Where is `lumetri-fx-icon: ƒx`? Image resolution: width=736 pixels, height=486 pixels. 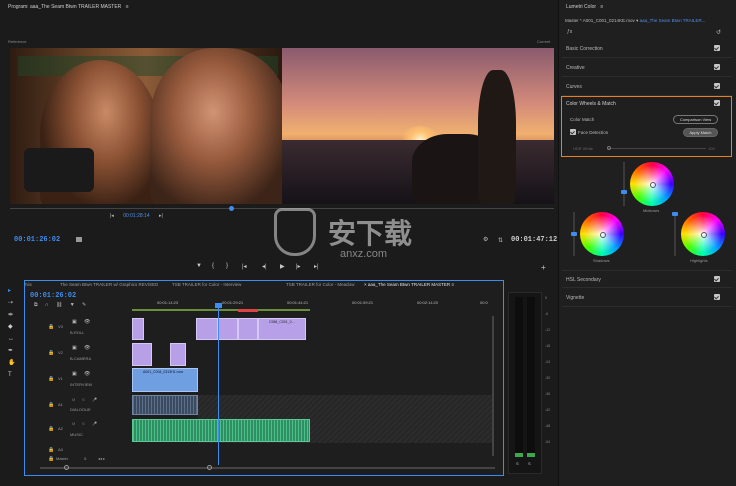
lumetri-fx-icon: ƒx is located at coordinates (569, 32).